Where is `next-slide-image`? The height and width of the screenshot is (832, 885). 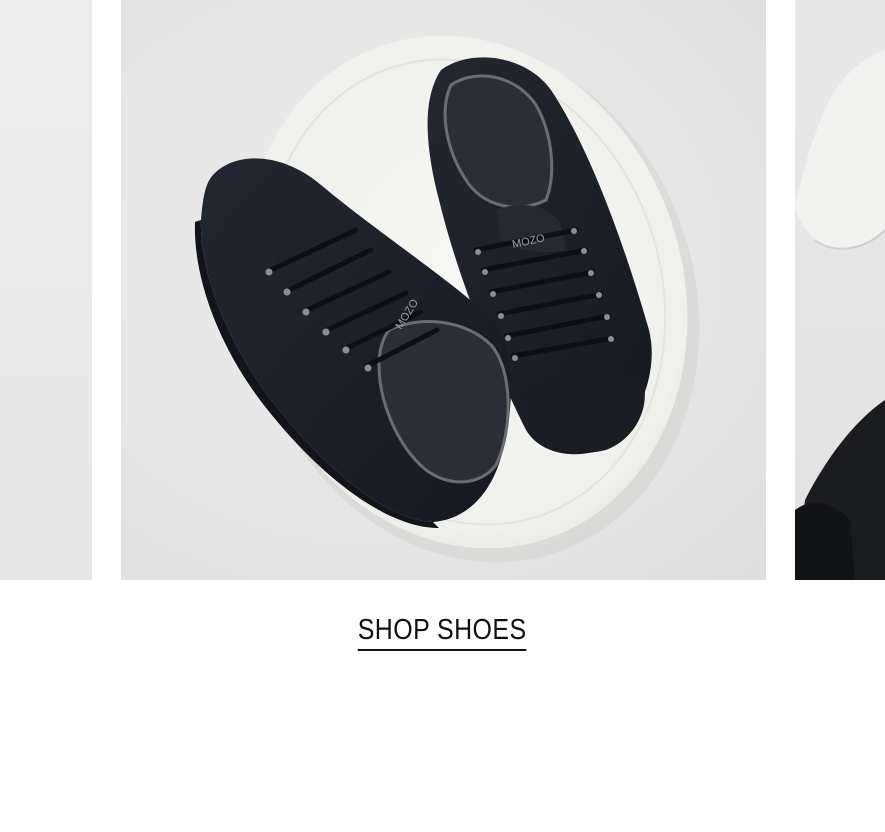
next-slide-image is located at coordinates (840, 290).